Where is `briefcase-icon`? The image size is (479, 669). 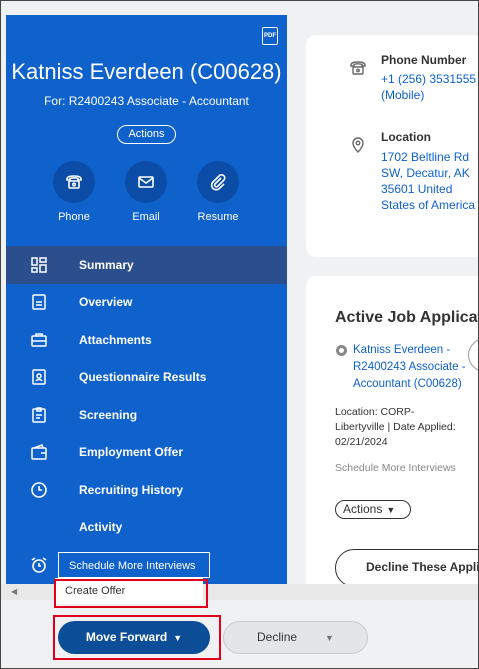 briefcase-icon is located at coordinates (39, 340).